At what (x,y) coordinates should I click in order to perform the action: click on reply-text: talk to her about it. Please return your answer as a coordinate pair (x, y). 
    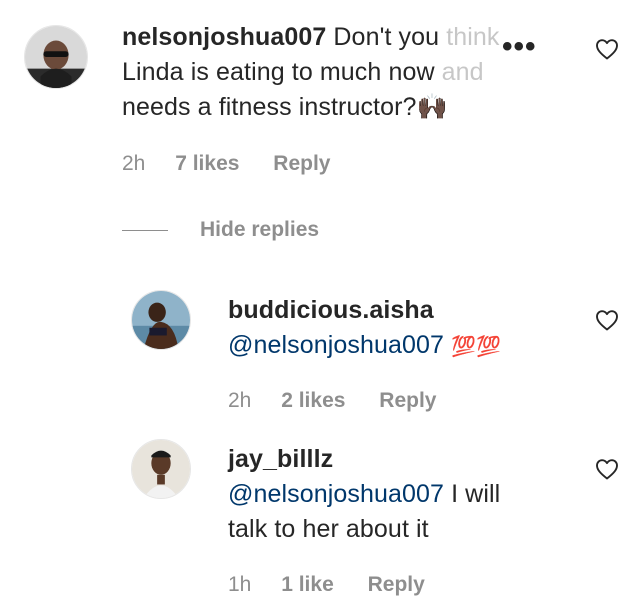
    Looking at the image, I should click on (328, 529).